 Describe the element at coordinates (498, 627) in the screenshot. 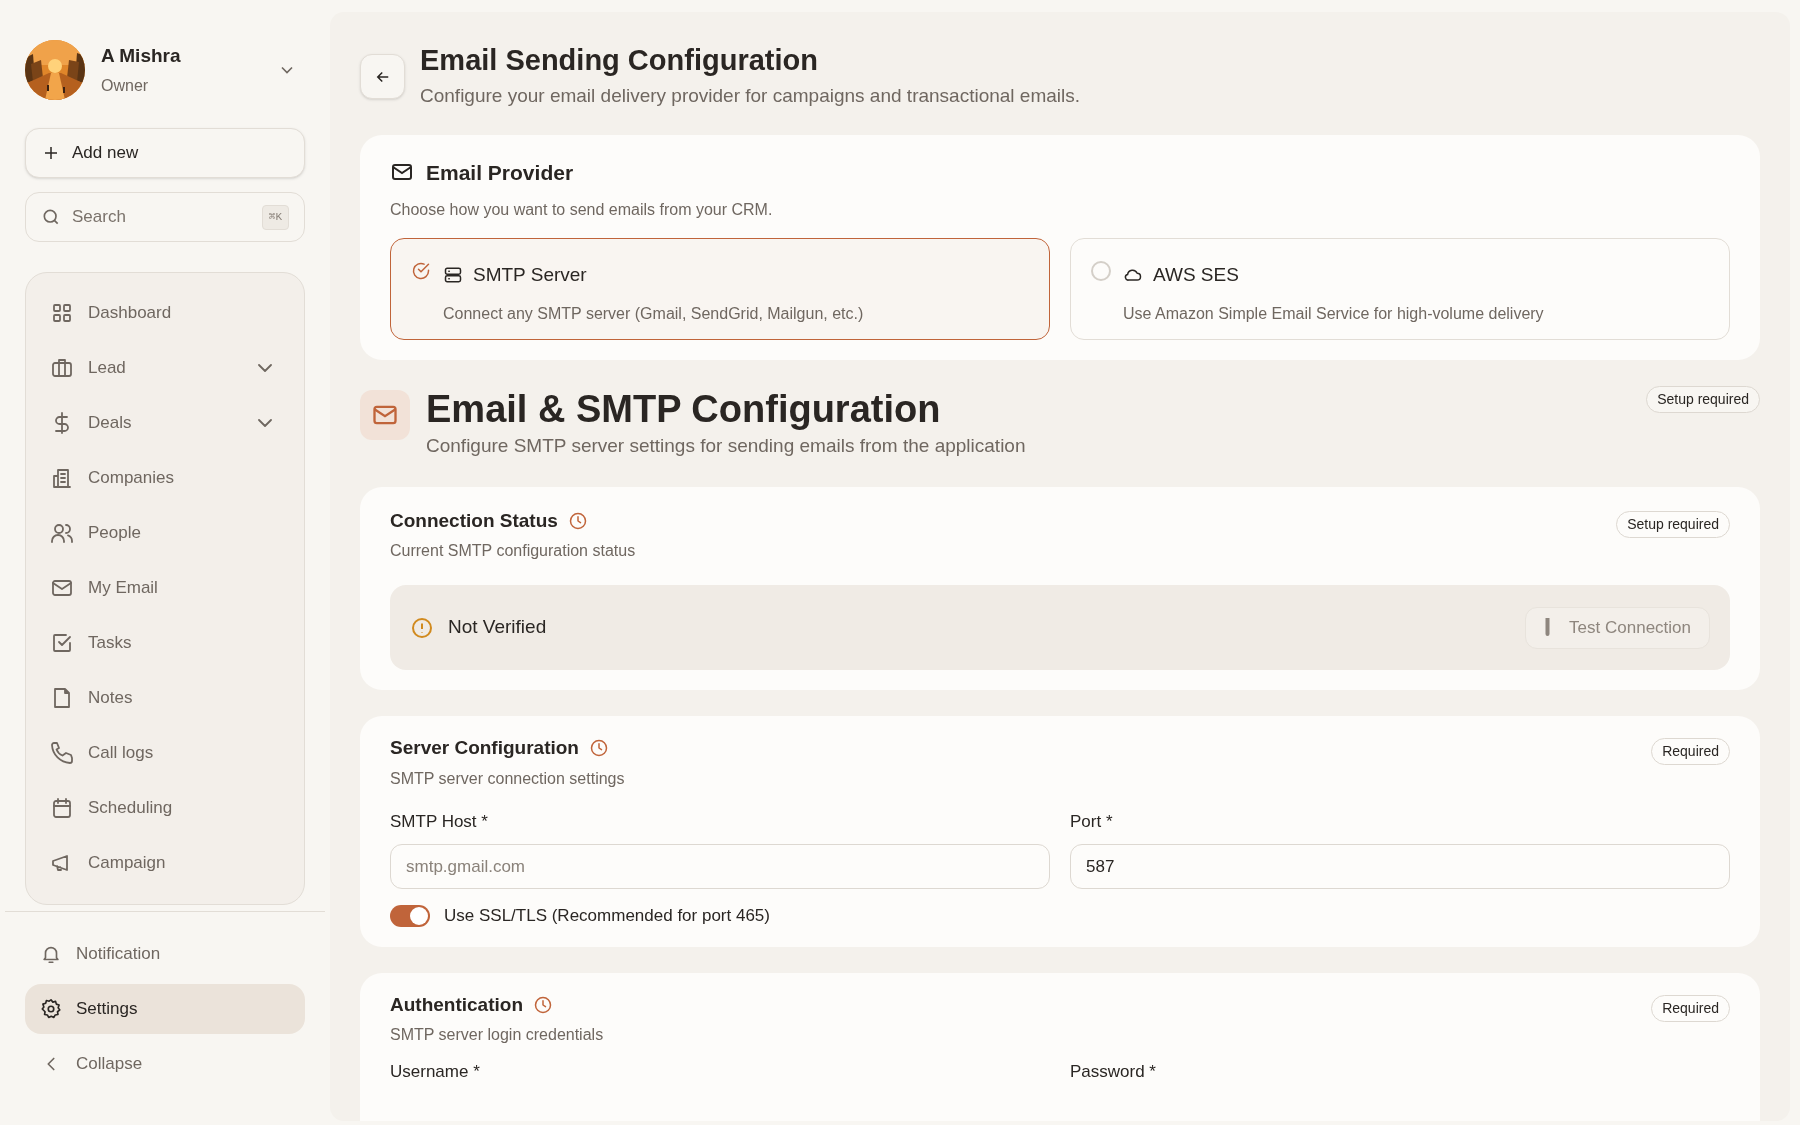

I see `status-text: Not Verified` at that location.